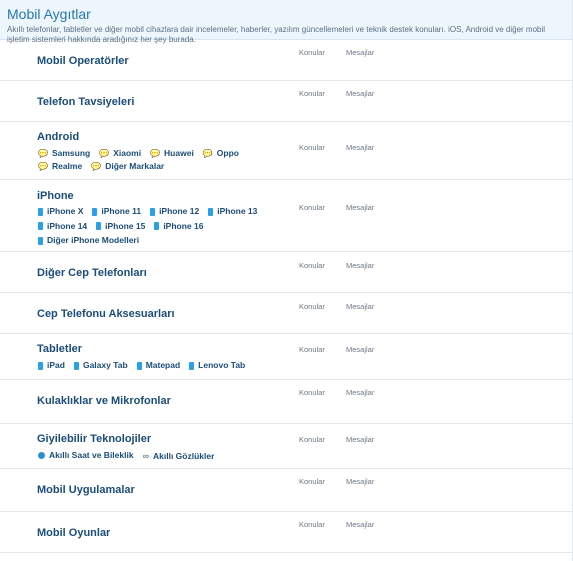 This screenshot has height=561, width=573. I want to click on subforum-link: iPhone 16, so click(178, 226).